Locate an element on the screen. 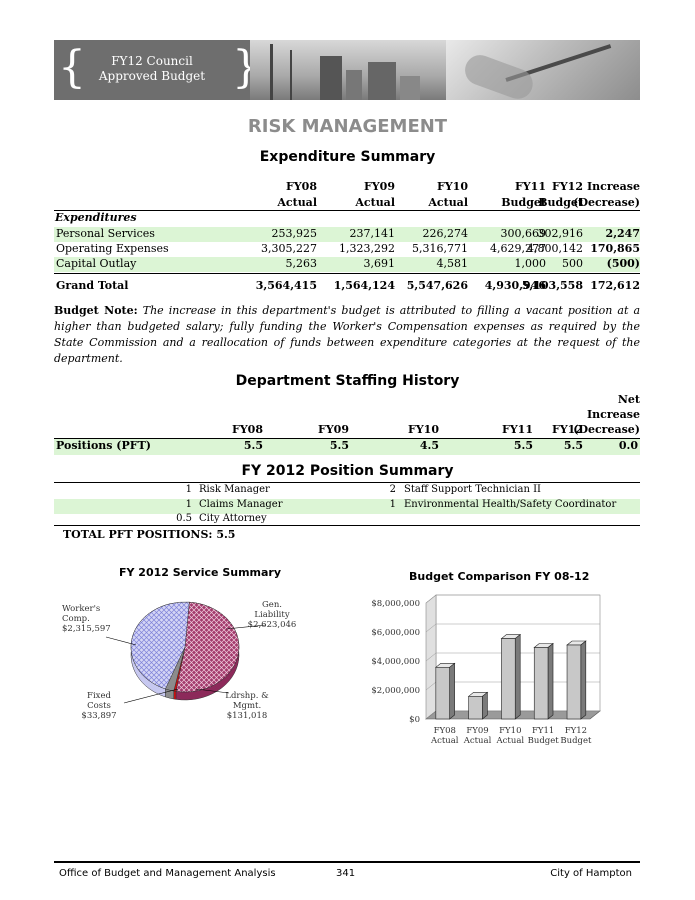 The width and height of the screenshot is (695, 900). banner-photo-city is located at coordinates (348, 70).